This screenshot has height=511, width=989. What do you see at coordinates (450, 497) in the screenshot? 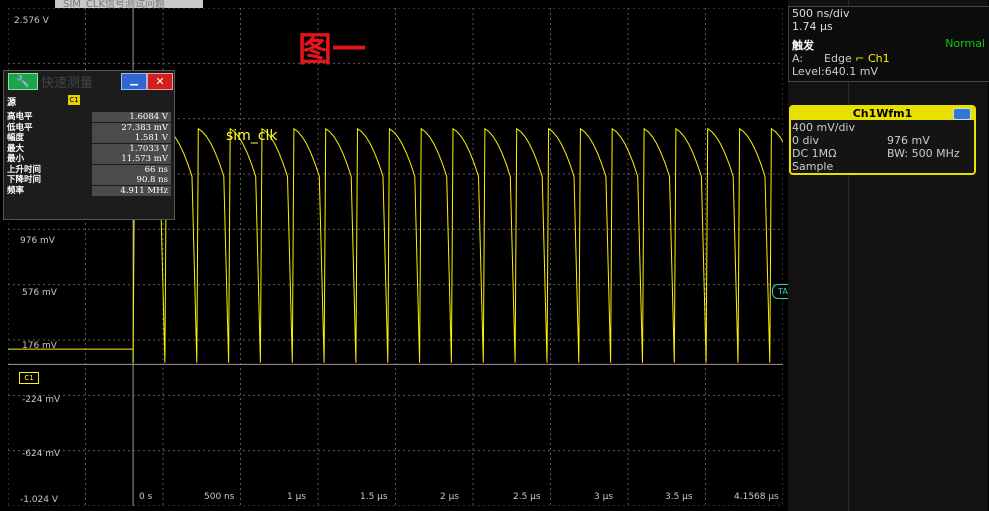
I see `x-label-2us: 2 µs` at bounding box center [450, 497].